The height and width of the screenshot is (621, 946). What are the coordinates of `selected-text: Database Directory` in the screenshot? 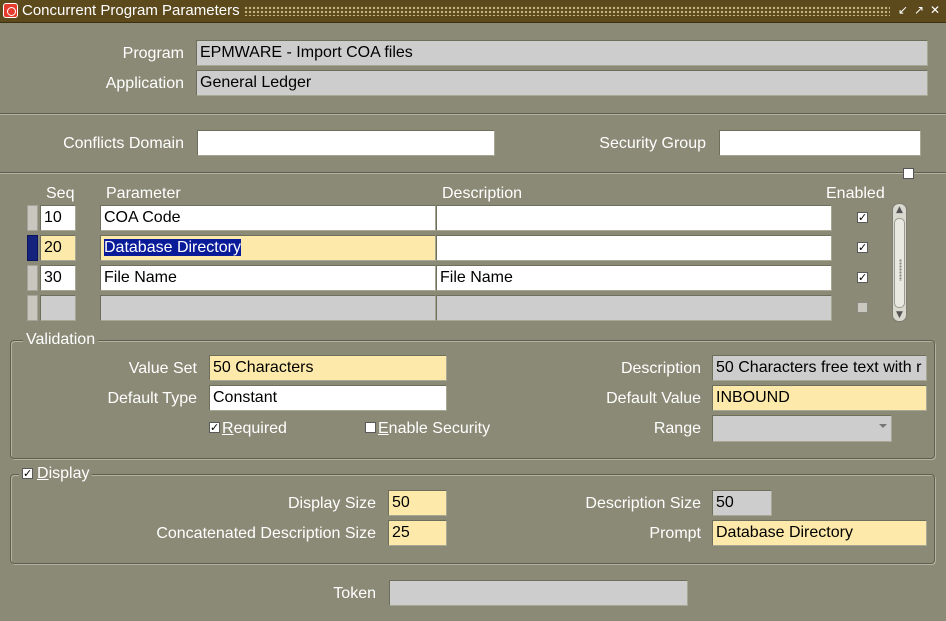 It's located at (172, 247).